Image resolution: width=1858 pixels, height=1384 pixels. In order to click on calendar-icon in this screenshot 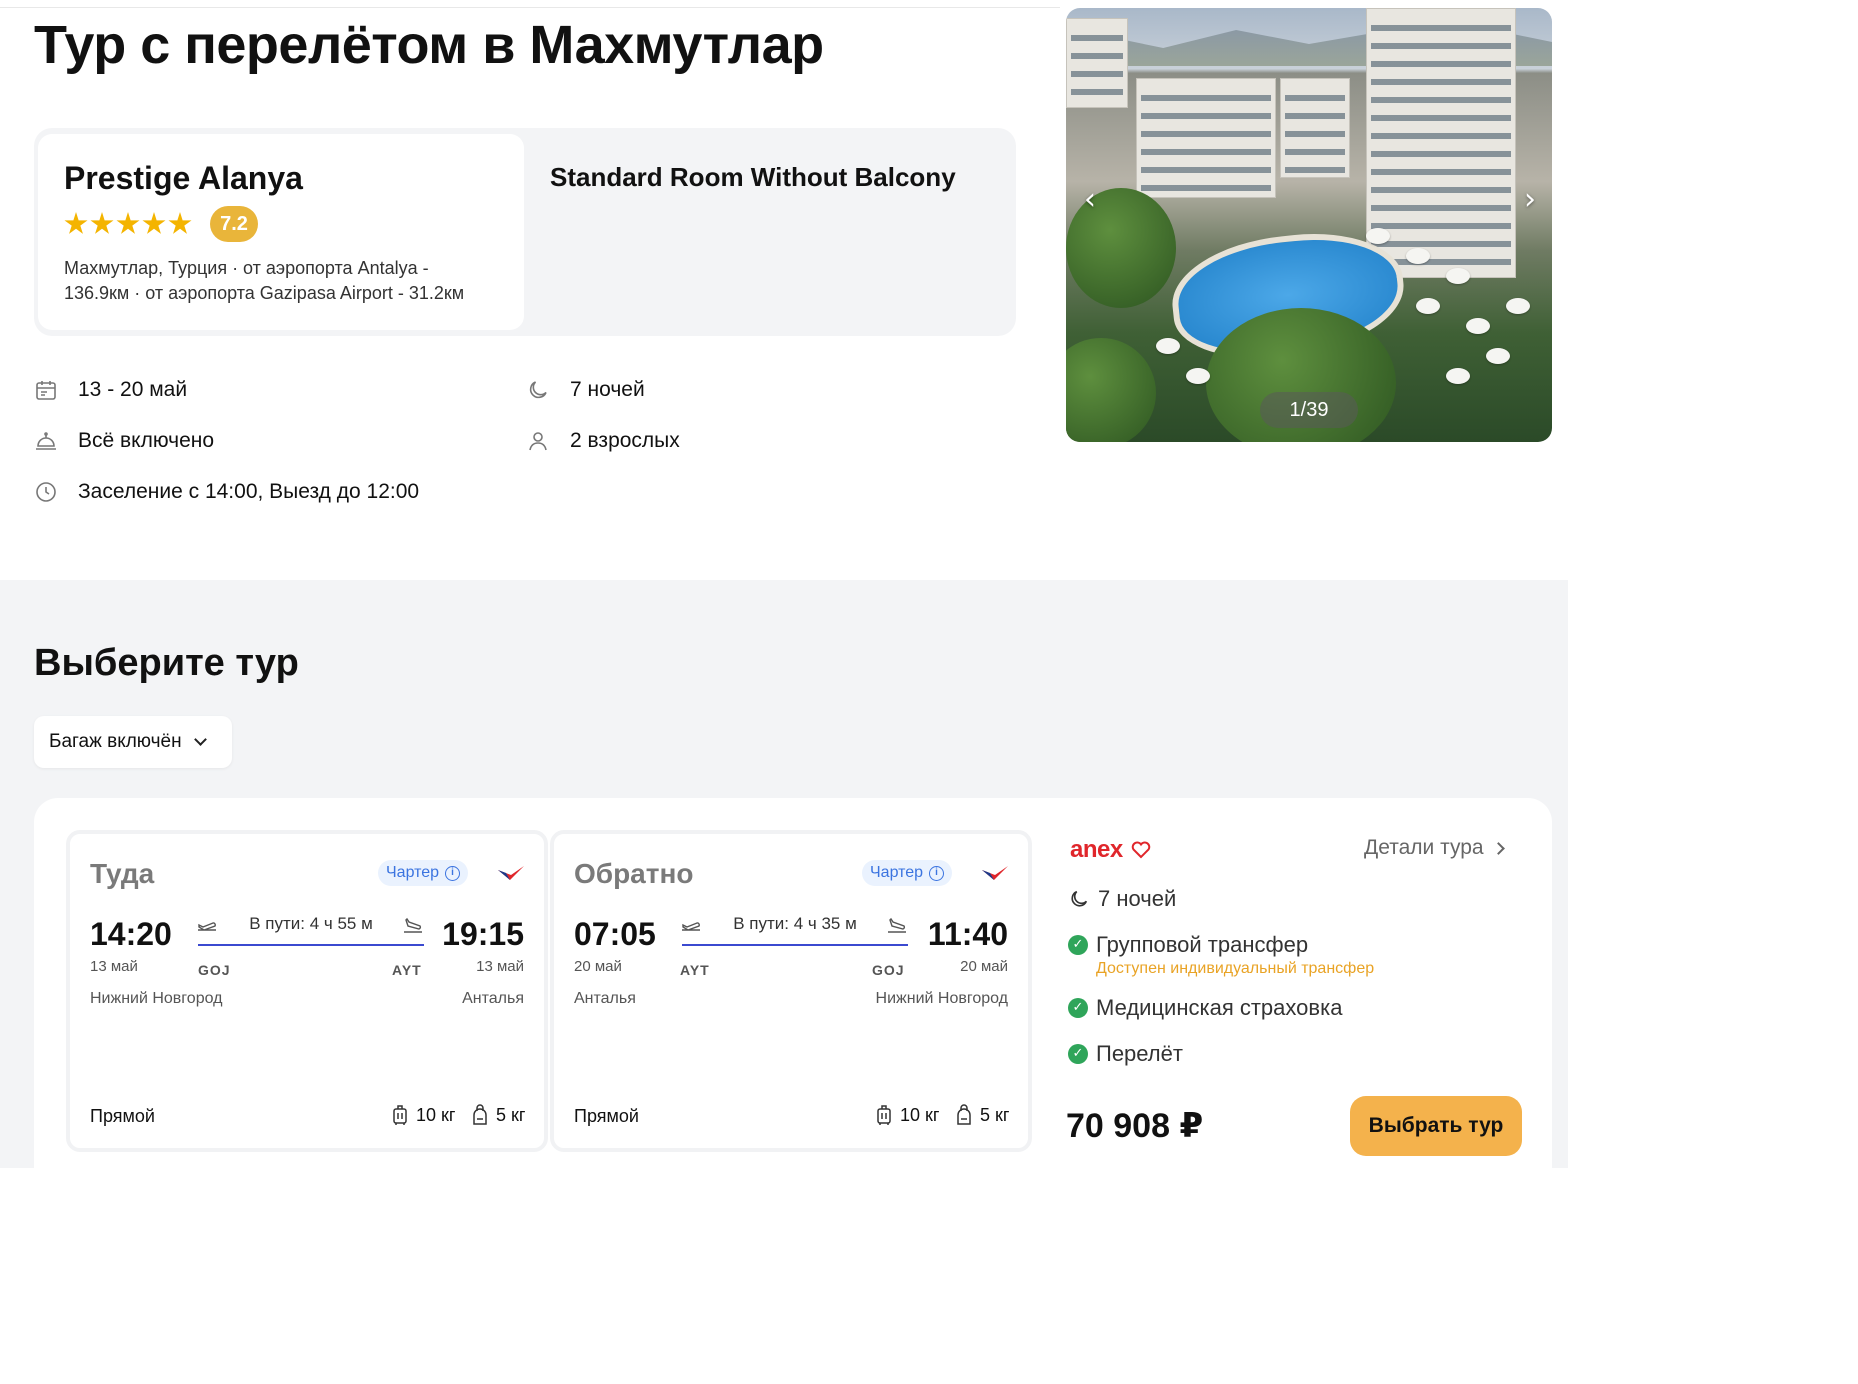, I will do `click(46, 390)`.